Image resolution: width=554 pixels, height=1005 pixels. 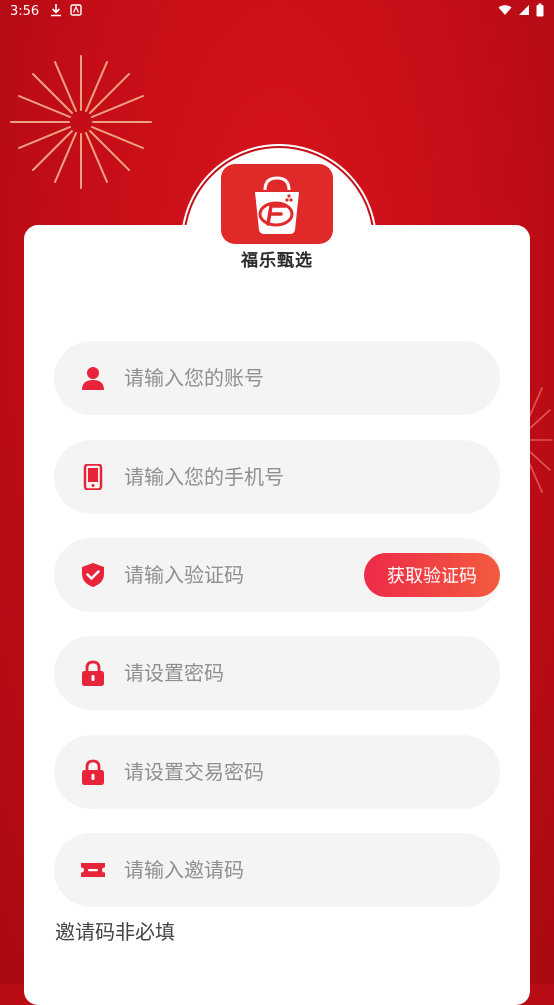 I want to click on password-field, so click(x=277, y=673).